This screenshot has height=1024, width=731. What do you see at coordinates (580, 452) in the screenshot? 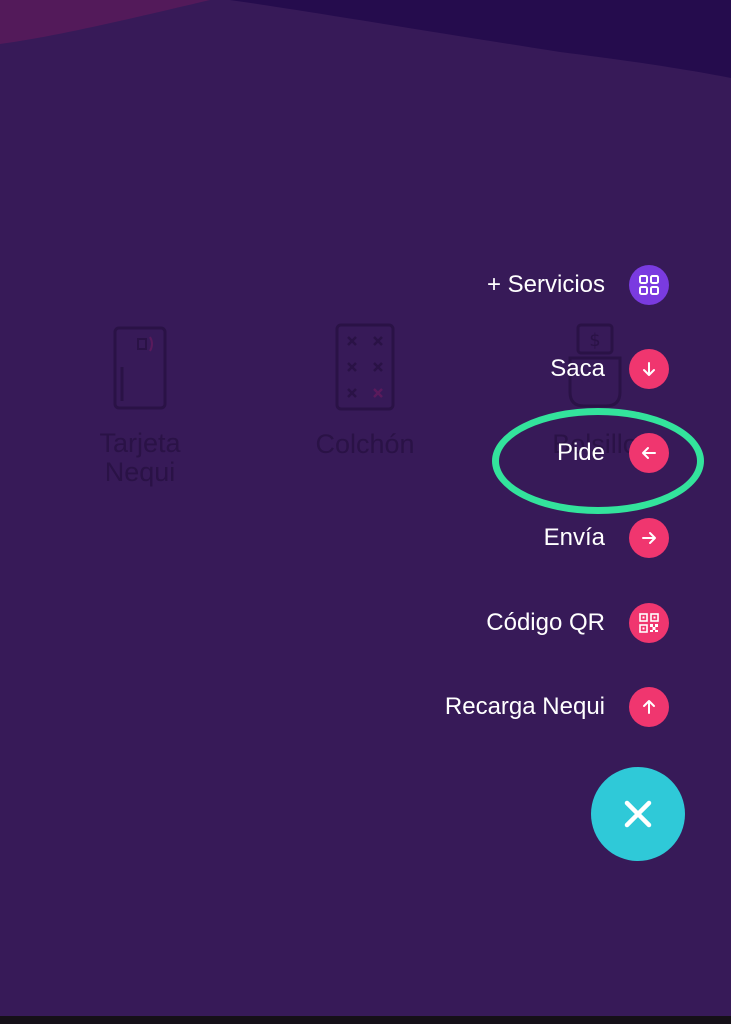
I see `menu-item-label: Pide` at bounding box center [580, 452].